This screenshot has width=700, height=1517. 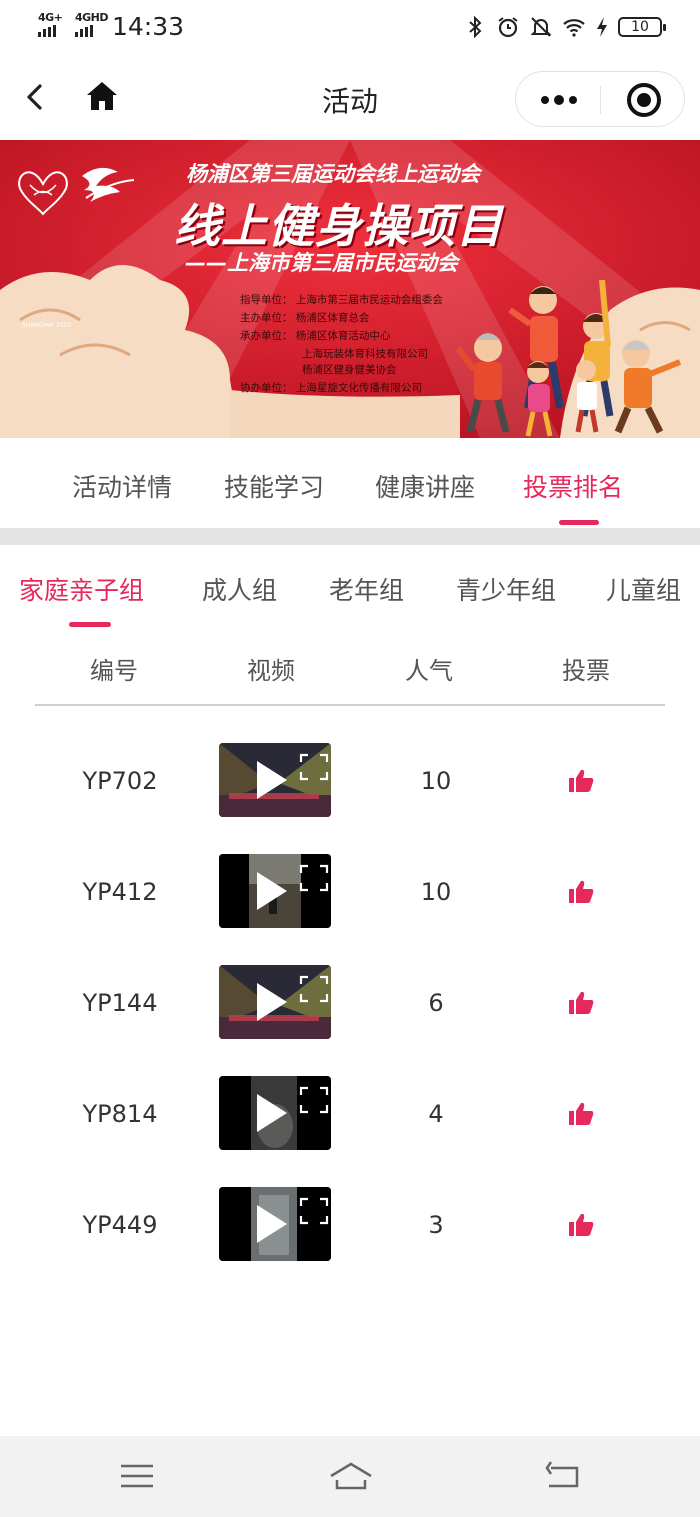 What do you see at coordinates (92, 17) in the screenshot?
I see `network-type-label: 4GHD` at bounding box center [92, 17].